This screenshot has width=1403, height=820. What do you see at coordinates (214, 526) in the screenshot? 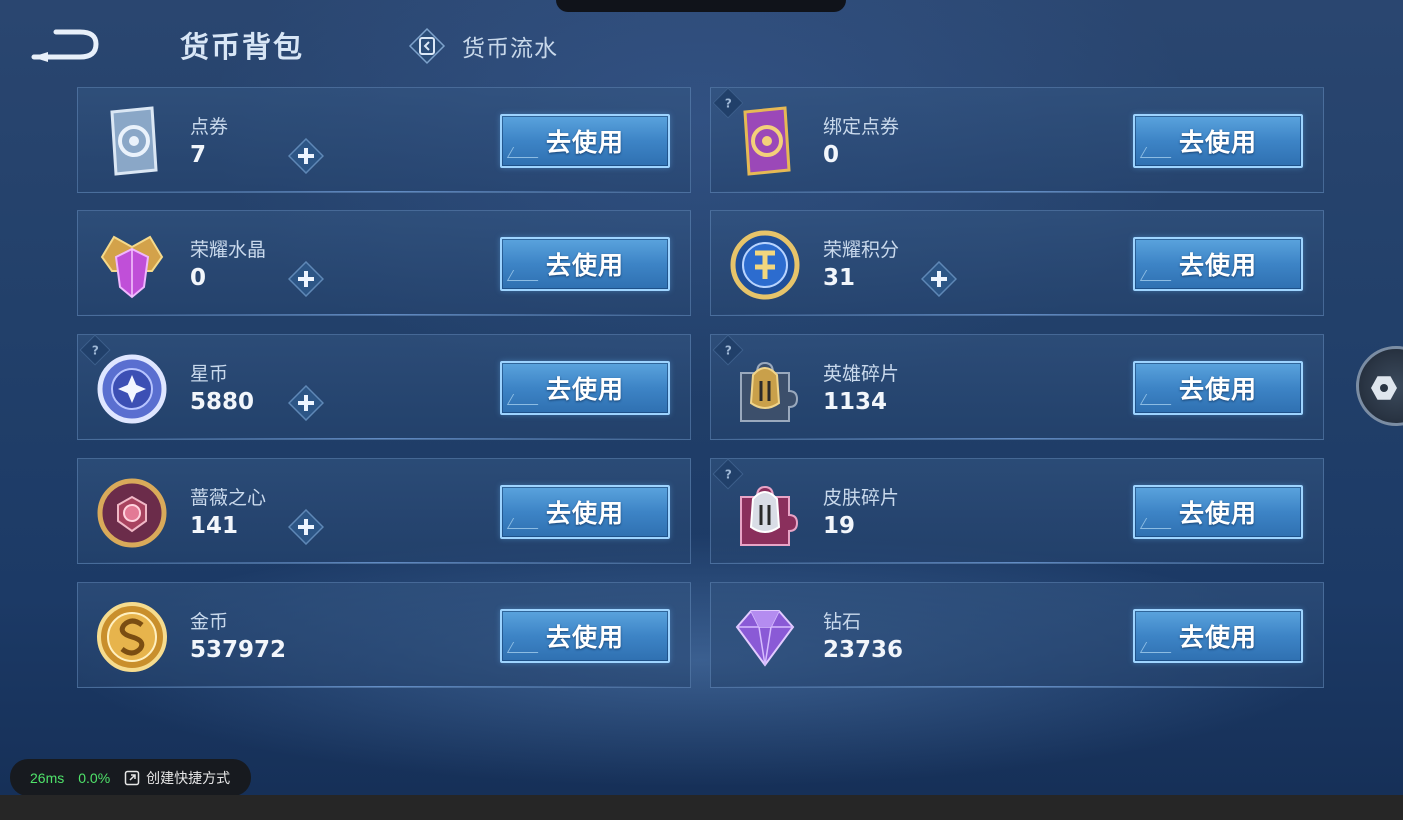
I see `currency-value: 141` at bounding box center [214, 526].